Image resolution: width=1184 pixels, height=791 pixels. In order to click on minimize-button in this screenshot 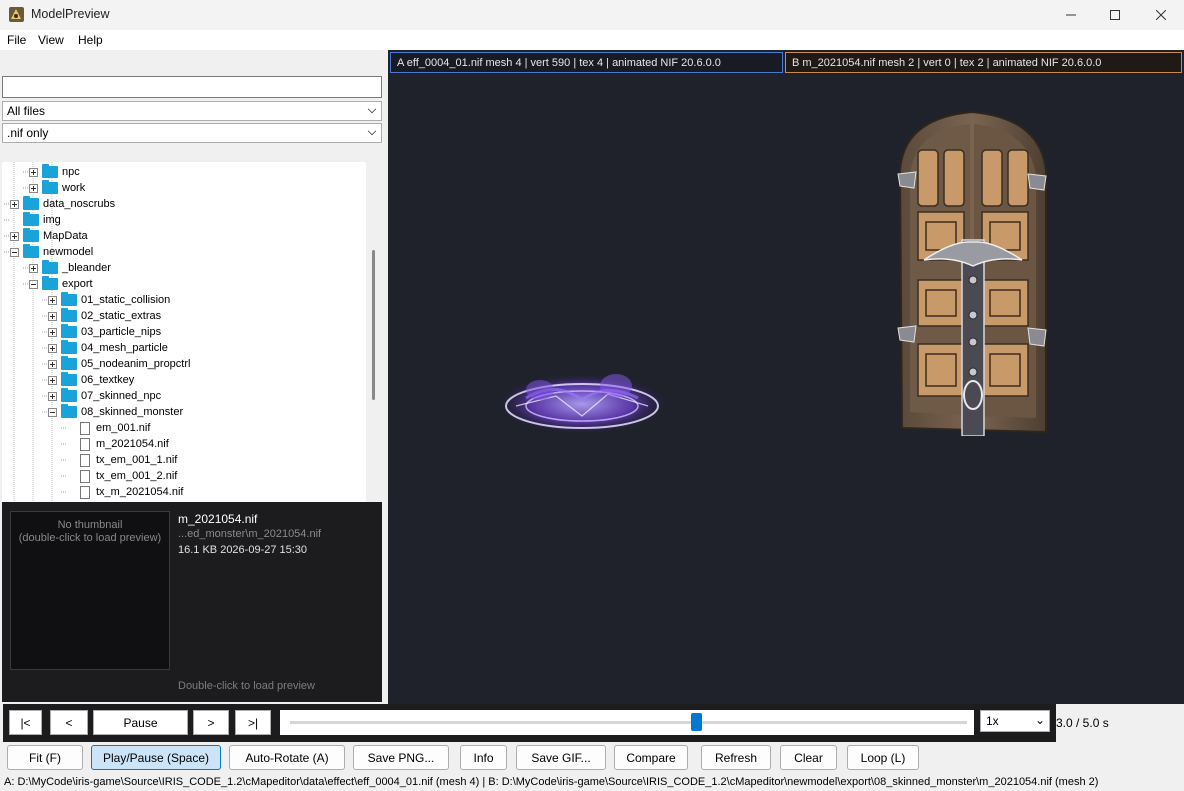, I will do `click(1071, 15)`.